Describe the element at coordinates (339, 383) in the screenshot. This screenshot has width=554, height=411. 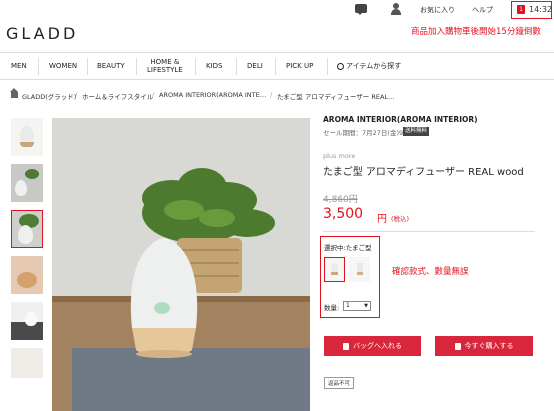
I see `no-returns-badge: 返品不可` at that location.